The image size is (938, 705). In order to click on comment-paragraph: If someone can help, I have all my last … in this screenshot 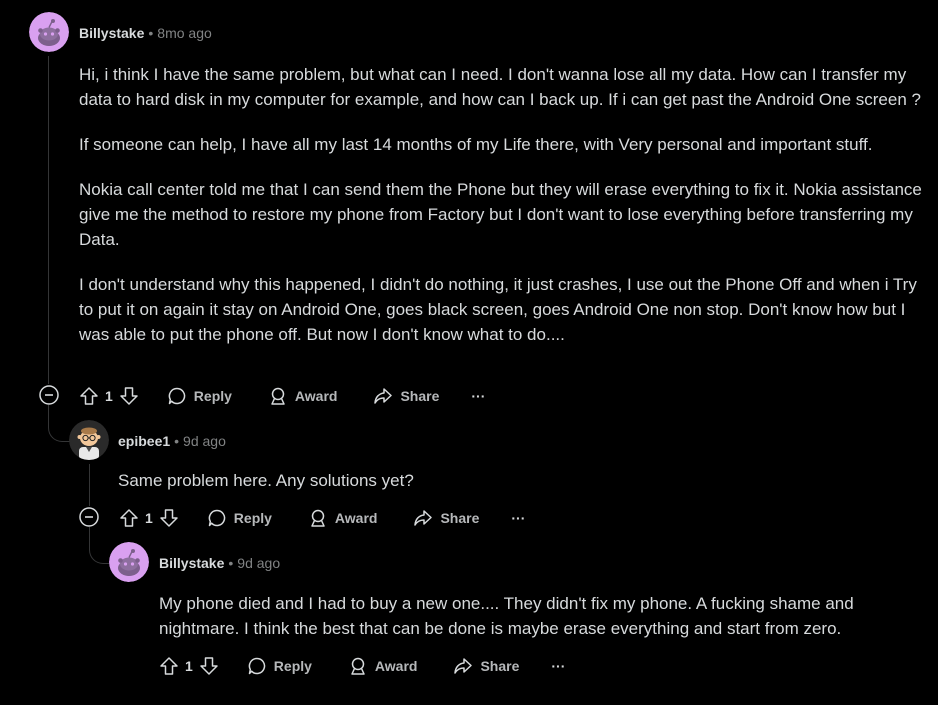, I will do `click(476, 144)`.